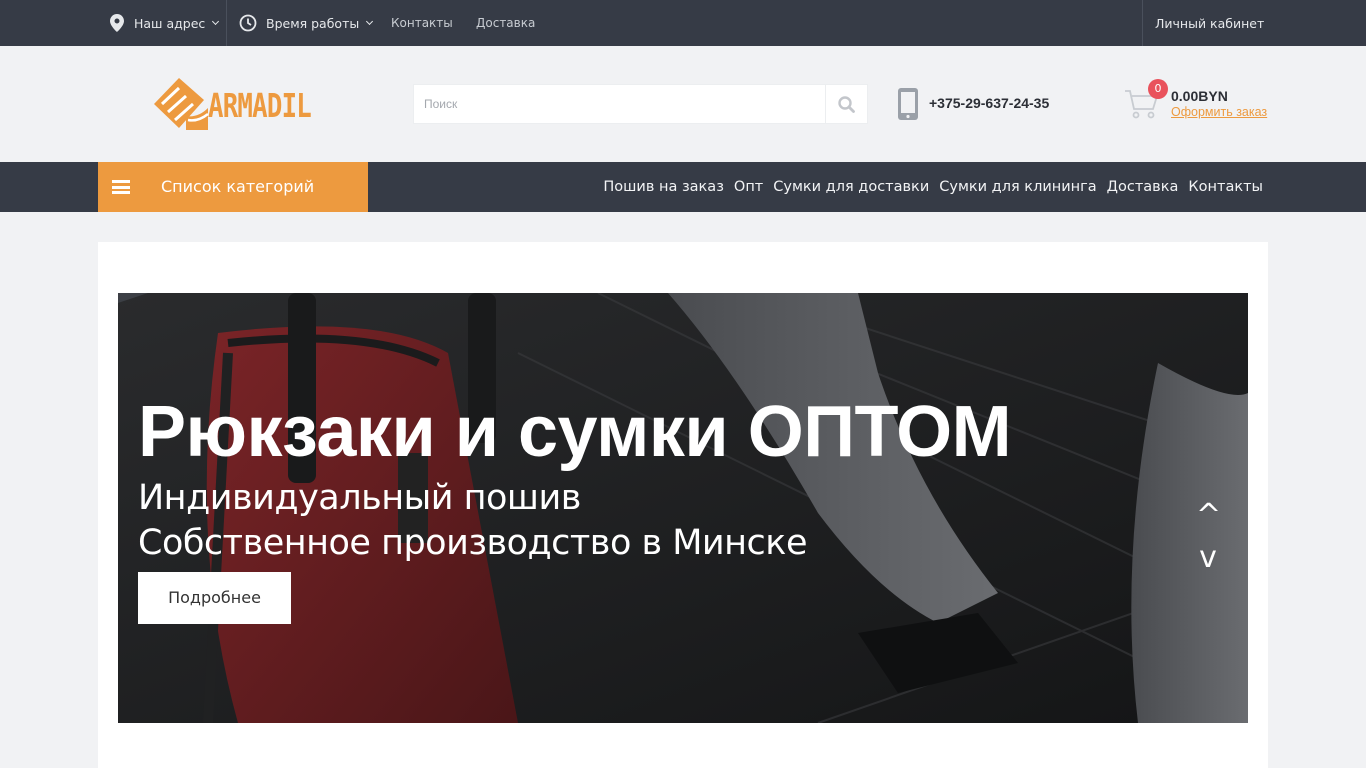  What do you see at coordinates (121, 187) in the screenshot?
I see `hamburger-menu-icon` at bounding box center [121, 187].